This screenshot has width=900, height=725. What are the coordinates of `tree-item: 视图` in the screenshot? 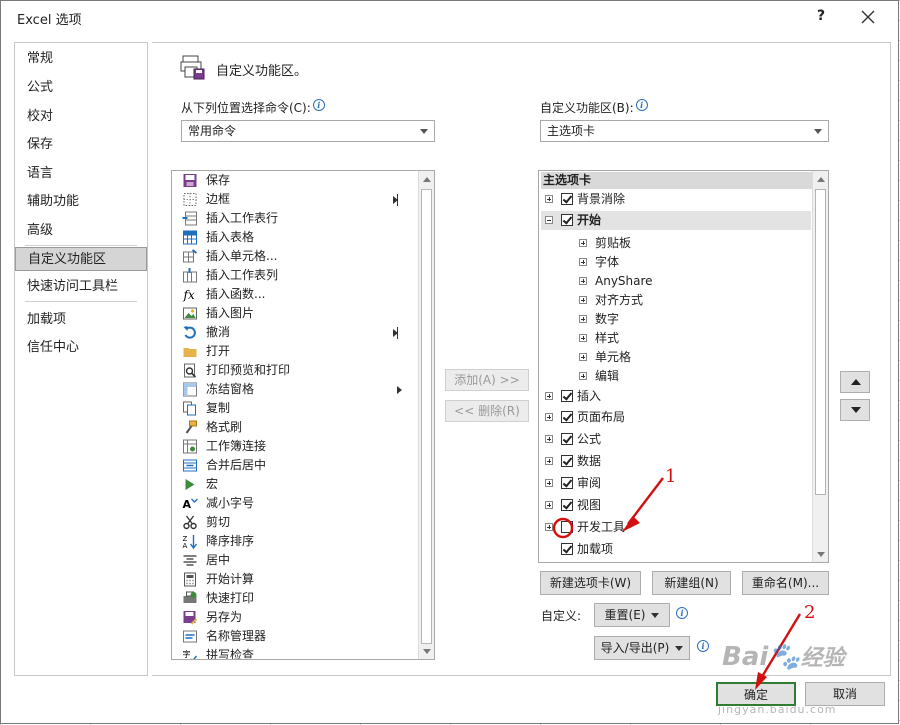 It's located at (676, 505).